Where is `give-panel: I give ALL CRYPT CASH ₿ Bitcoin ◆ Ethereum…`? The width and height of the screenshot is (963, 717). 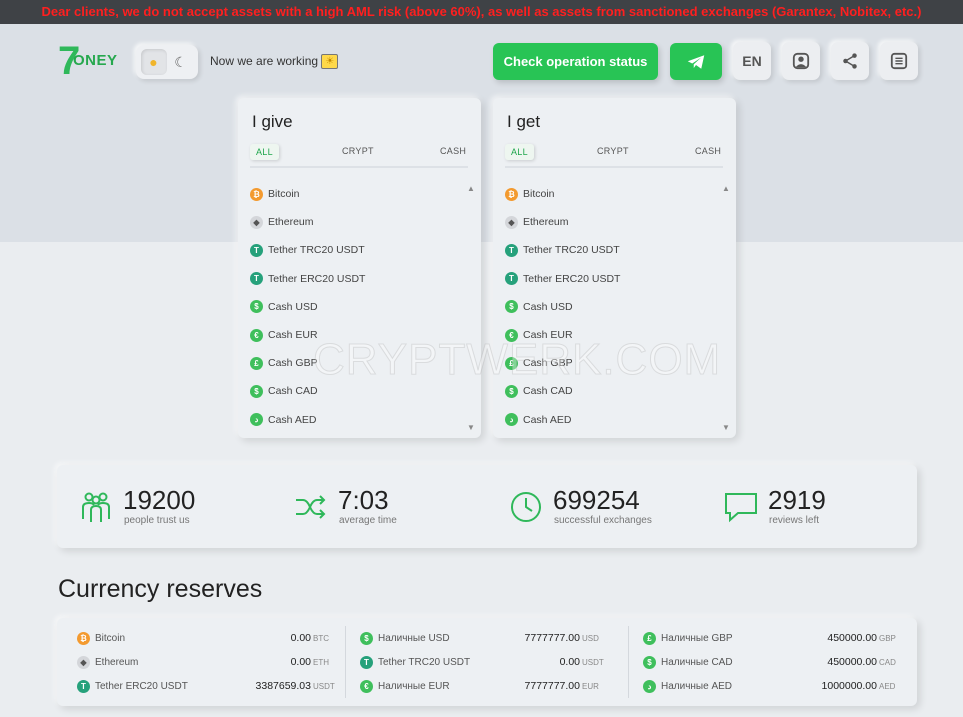 give-panel: I give ALL CRYPT CASH ₿ Bitcoin ◆ Ethereum… is located at coordinates (359, 268).